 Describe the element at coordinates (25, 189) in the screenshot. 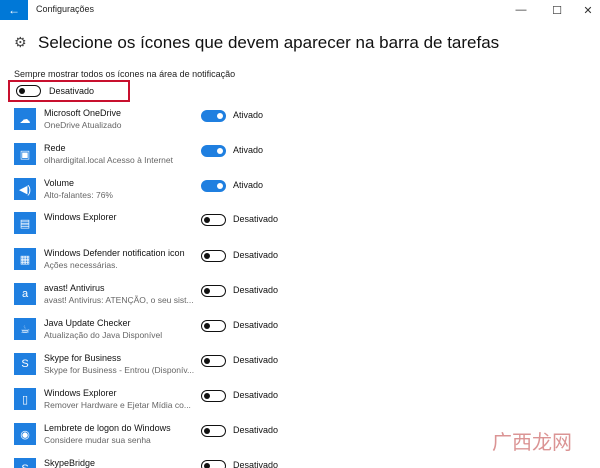

I see `volume-icon: ◀)` at that location.